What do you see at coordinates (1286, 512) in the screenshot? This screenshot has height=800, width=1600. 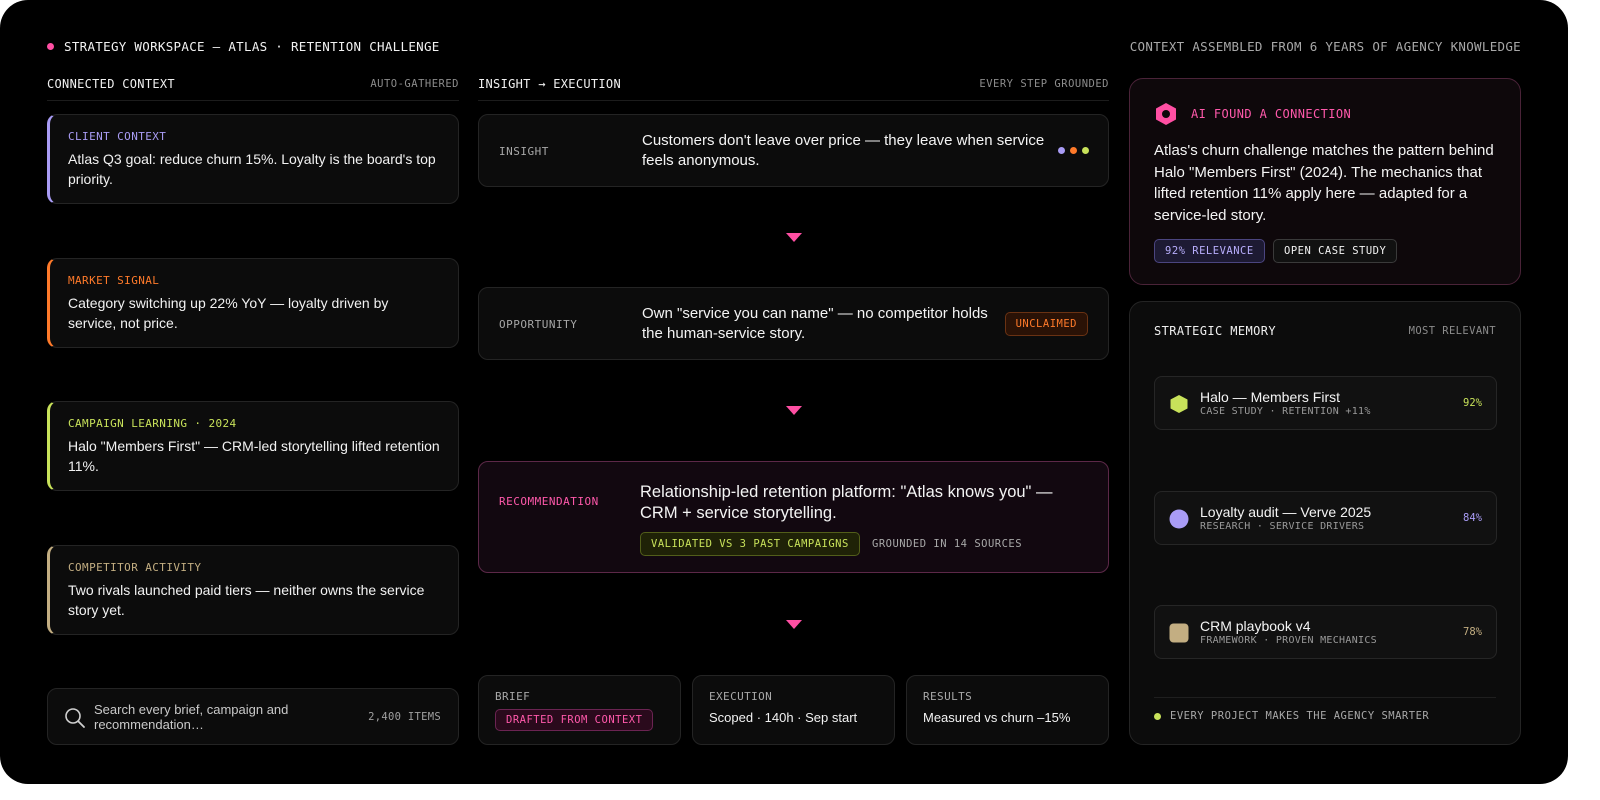 I see `memory-item-name: Loyalty audit — Verve 2025` at bounding box center [1286, 512].